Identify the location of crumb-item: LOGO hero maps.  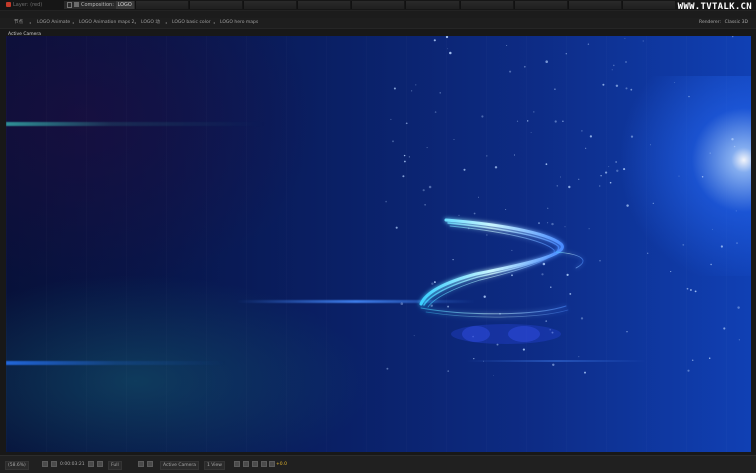
(239, 23).